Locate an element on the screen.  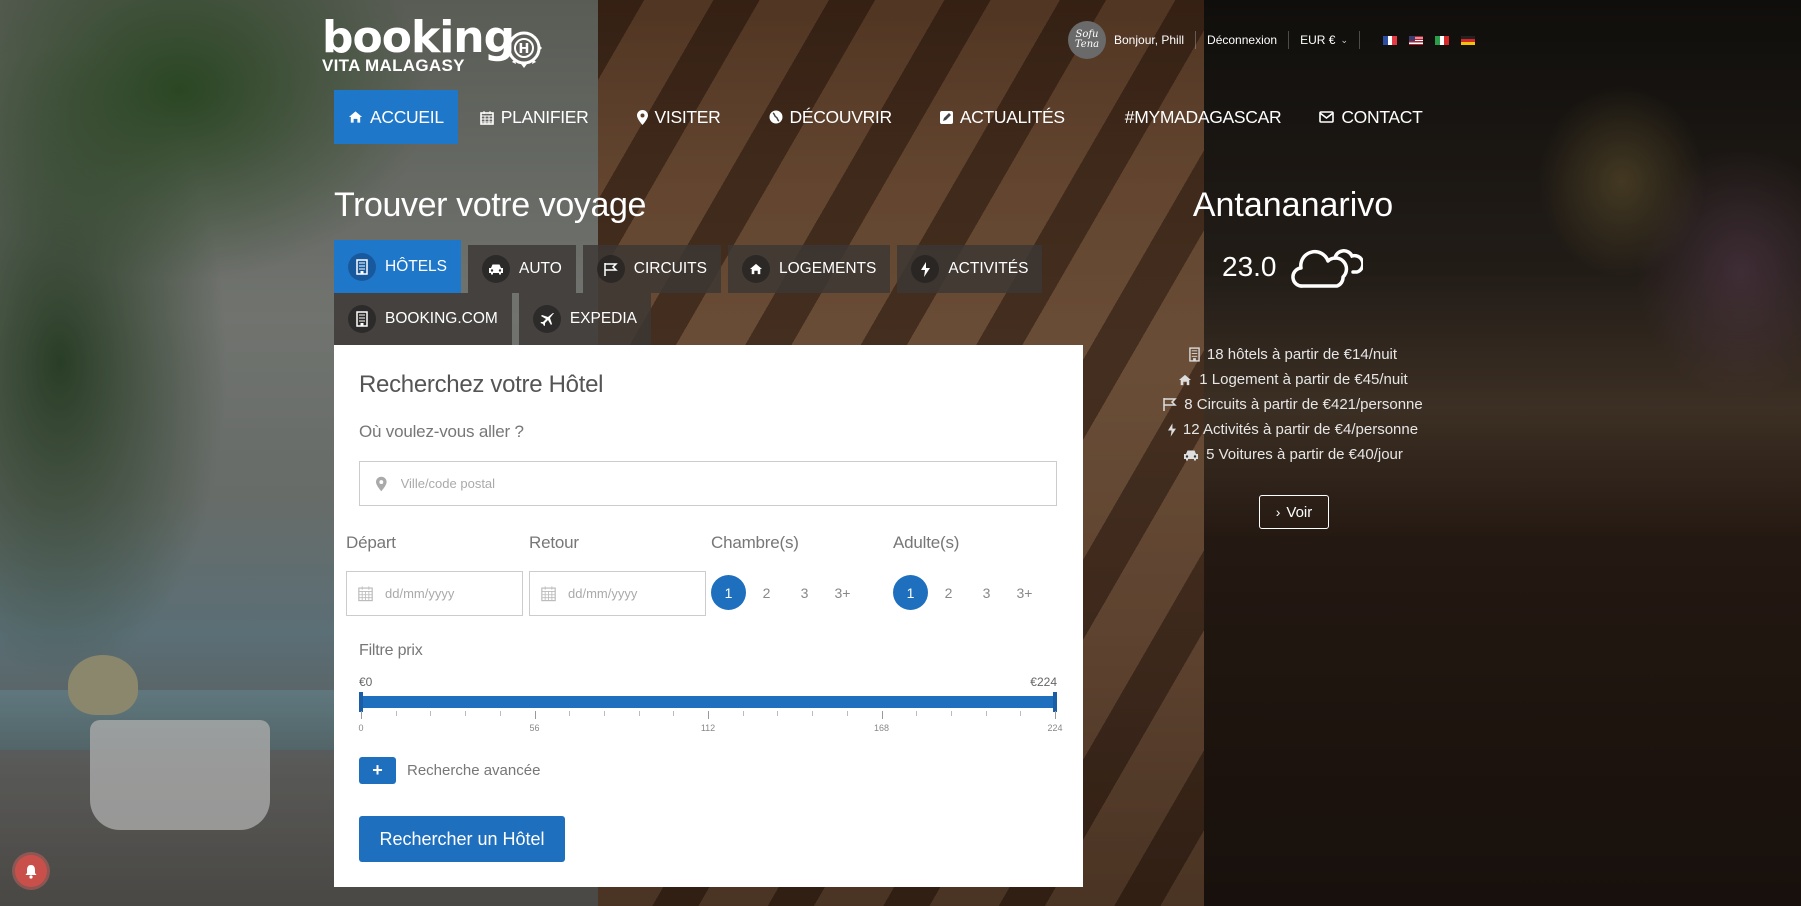
summary-row-hotels: 18 hôtels à partir de €14/nuit is located at coordinates (1293, 354).